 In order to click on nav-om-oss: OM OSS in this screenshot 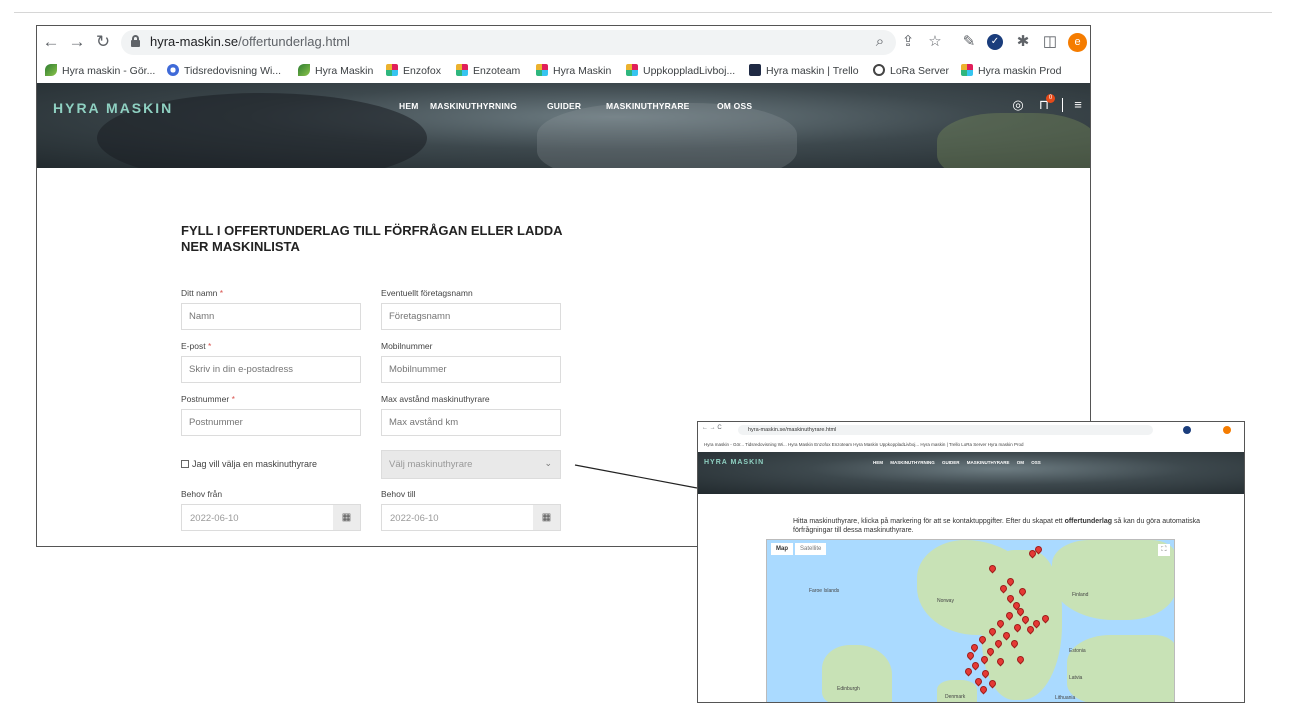, I will do `click(734, 106)`.